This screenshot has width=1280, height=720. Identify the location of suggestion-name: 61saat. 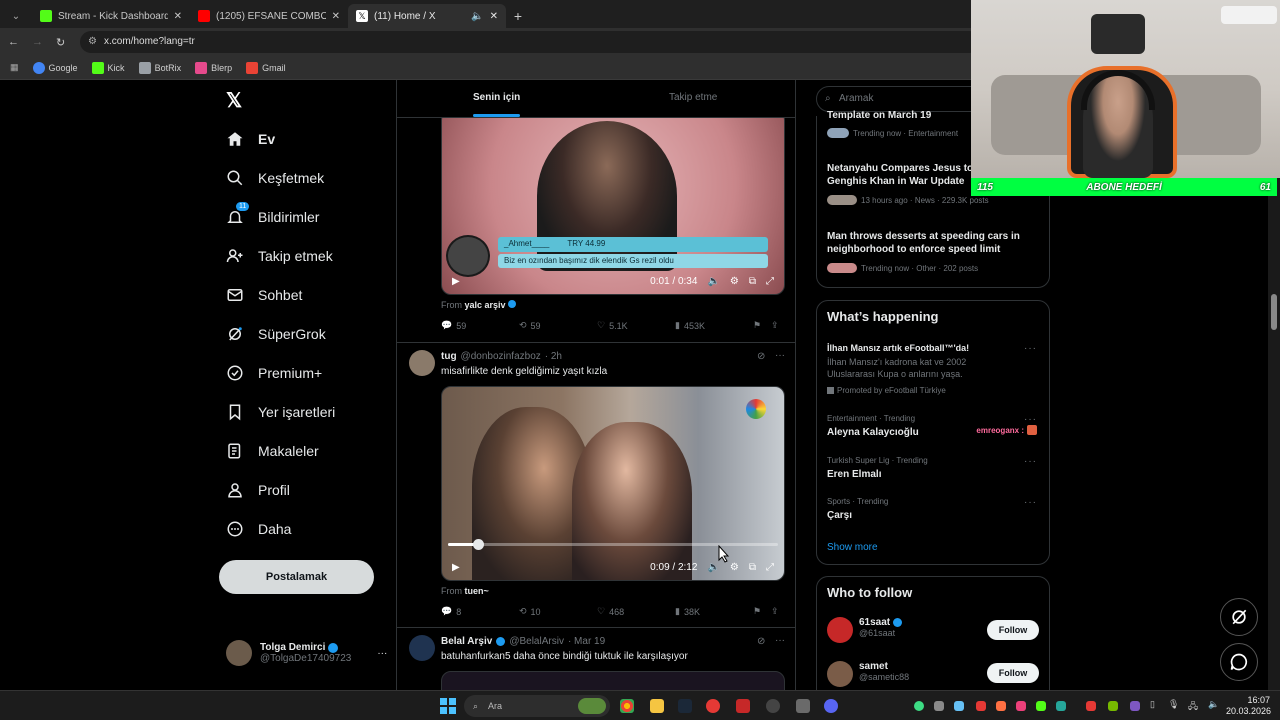
(874, 622).